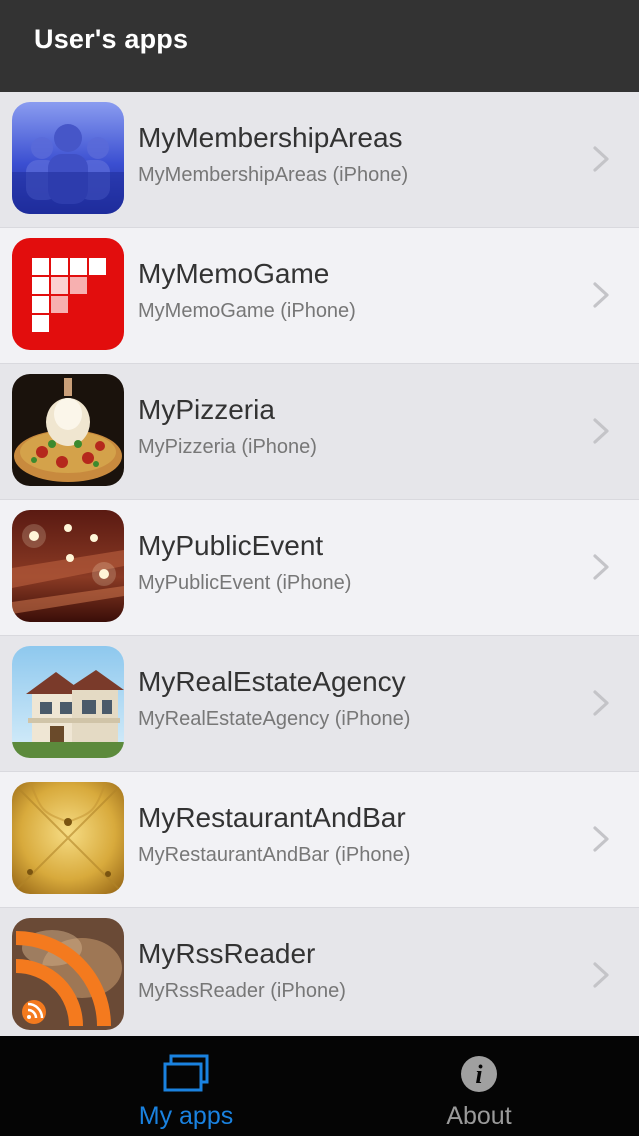 The width and height of the screenshot is (639, 1136). I want to click on app-subtitle: MyMemoGame (iPhone), so click(247, 311).